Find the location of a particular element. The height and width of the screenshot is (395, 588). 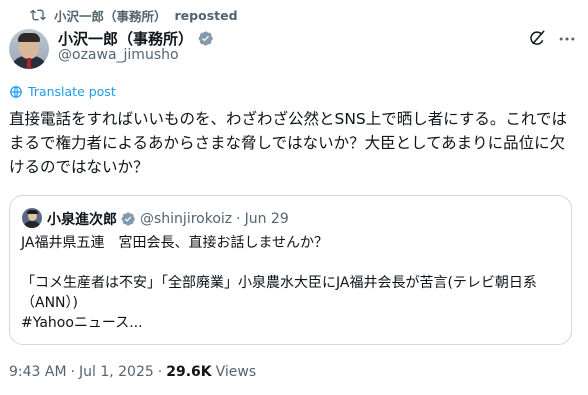

reposter-name: 小沢一郎（事務所） is located at coordinates (110, 15).